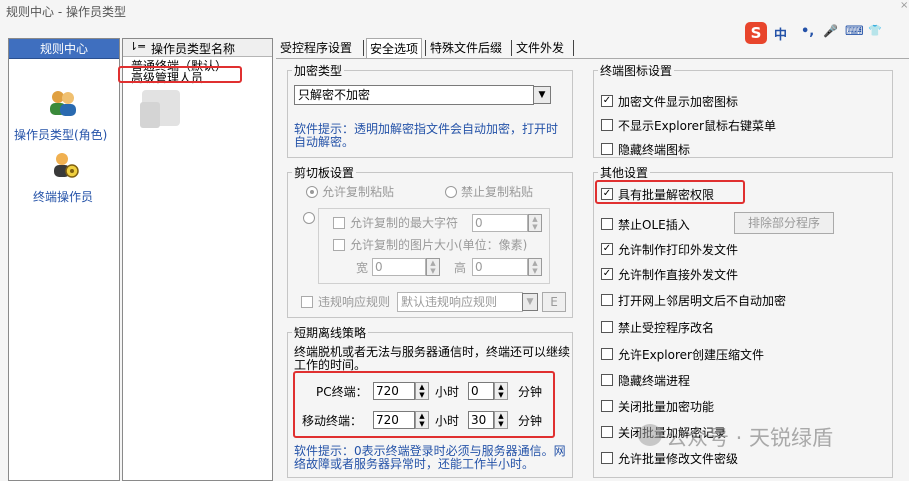 This screenshot has height=481, width=909. Describe the element at coordinates (439, 245) in the screenshot. I see `max-image-label: 允许复制的图片大小(单位：像素)` at that location.